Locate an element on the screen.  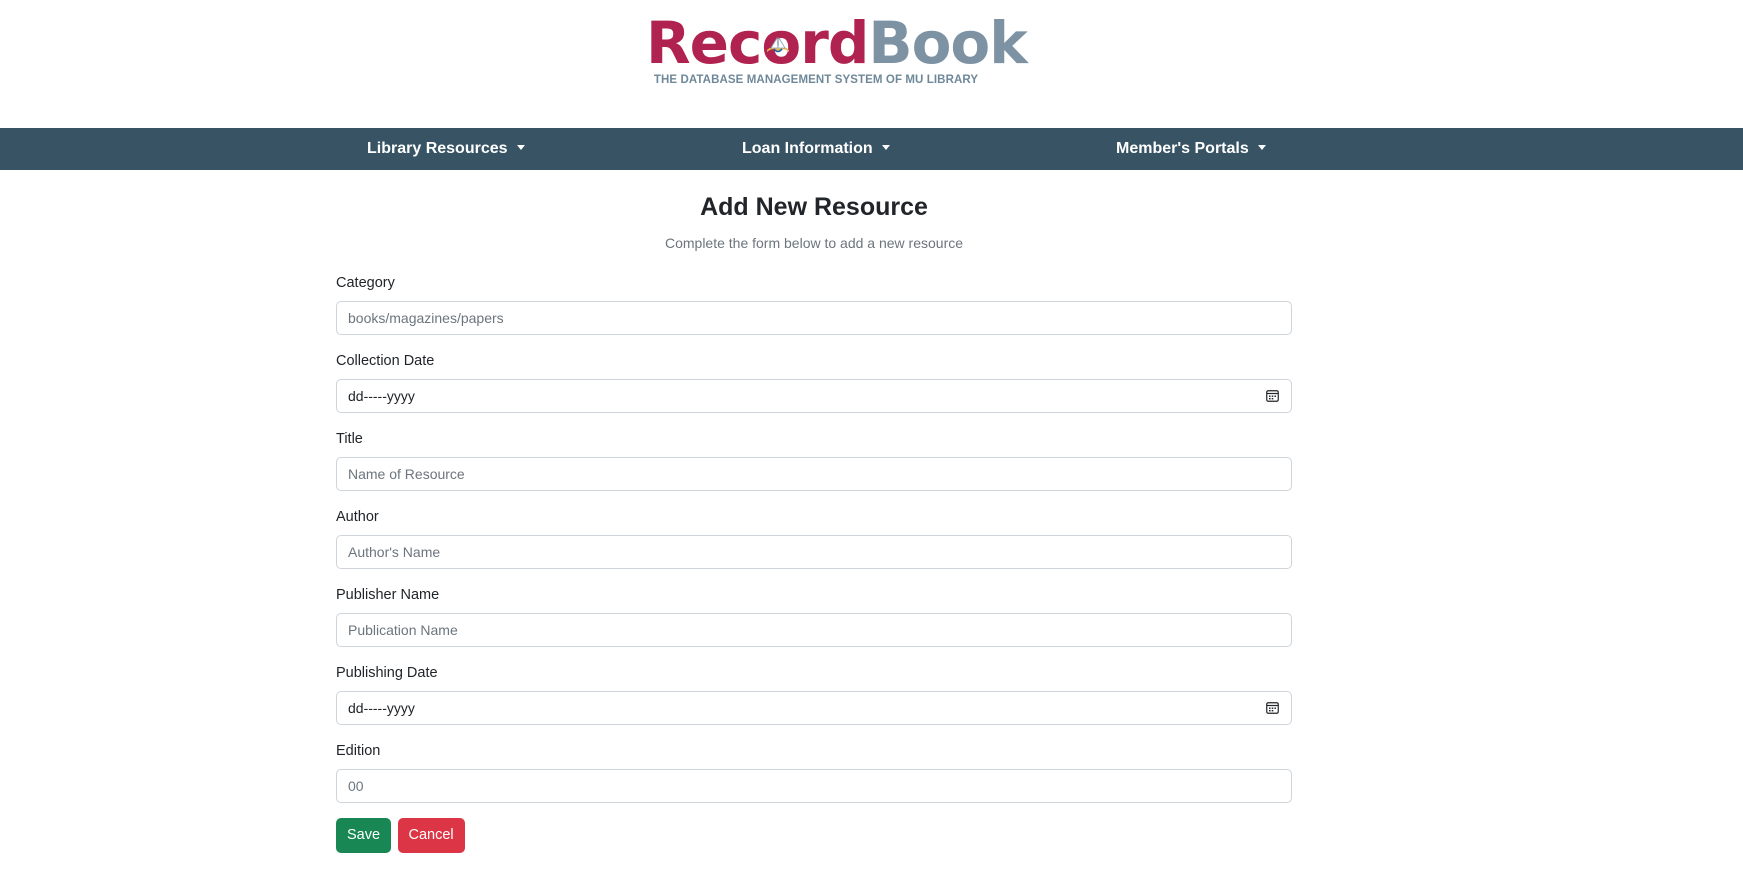
category-input-box is located at coordinates (814, 318).